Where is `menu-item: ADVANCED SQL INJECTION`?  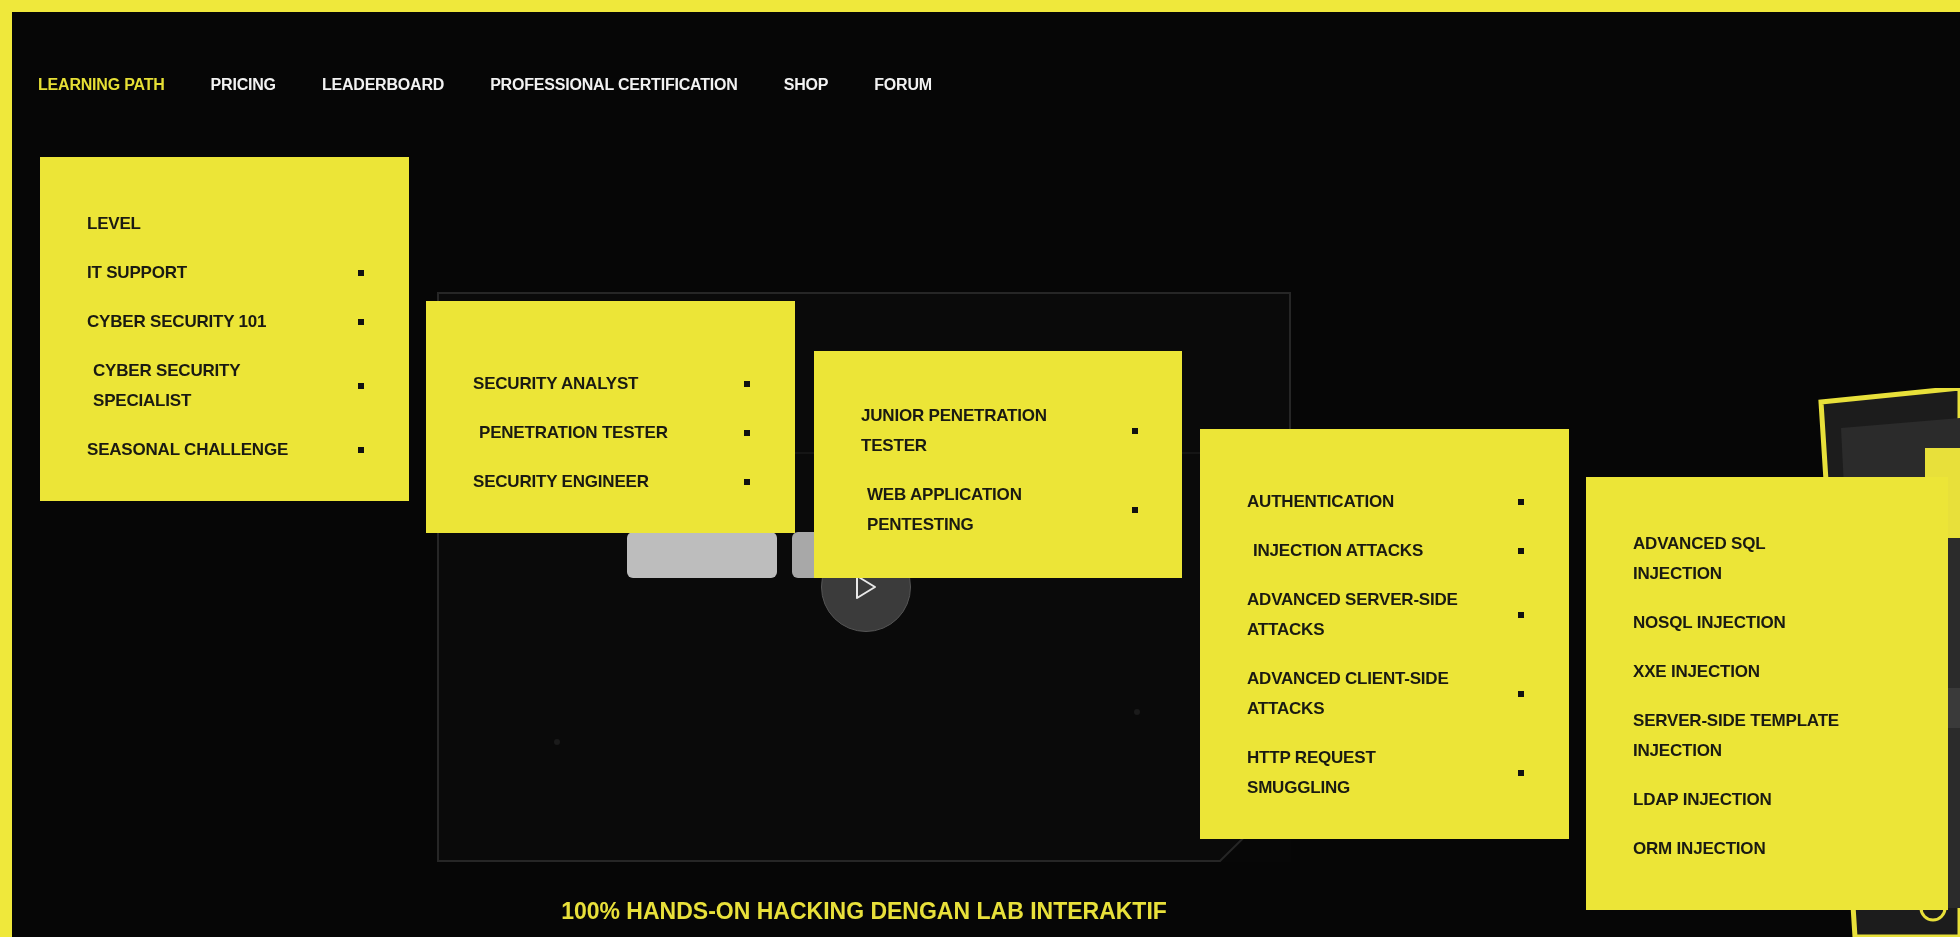 menu-item: ADVANCED SQL INJECTION is located at coordinates (1740, 559).